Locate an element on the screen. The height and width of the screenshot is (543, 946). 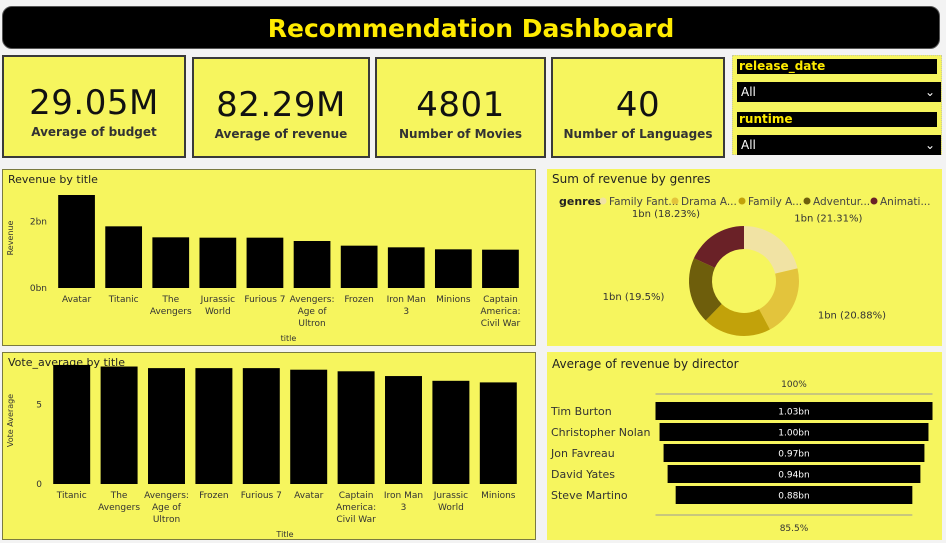
funnel-data-label: 1.03bn is located at coordinates (793, 413).